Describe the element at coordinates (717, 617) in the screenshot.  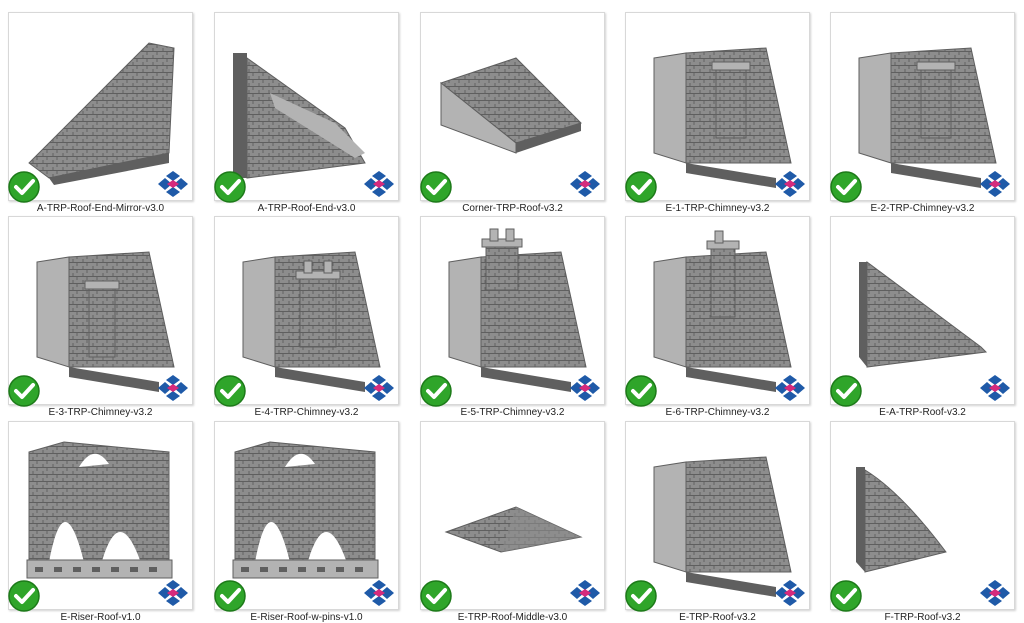
I see `file-name-label: E-TRP-Roof-v3.2` at that location.